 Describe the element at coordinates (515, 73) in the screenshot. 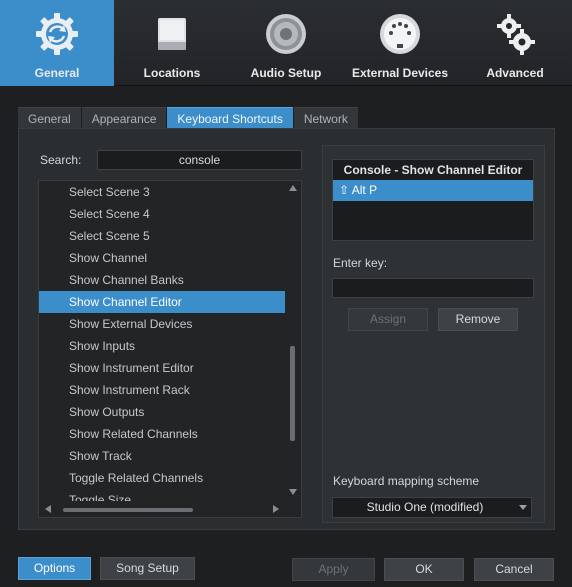

I see `category-label: Advanced` at that location.